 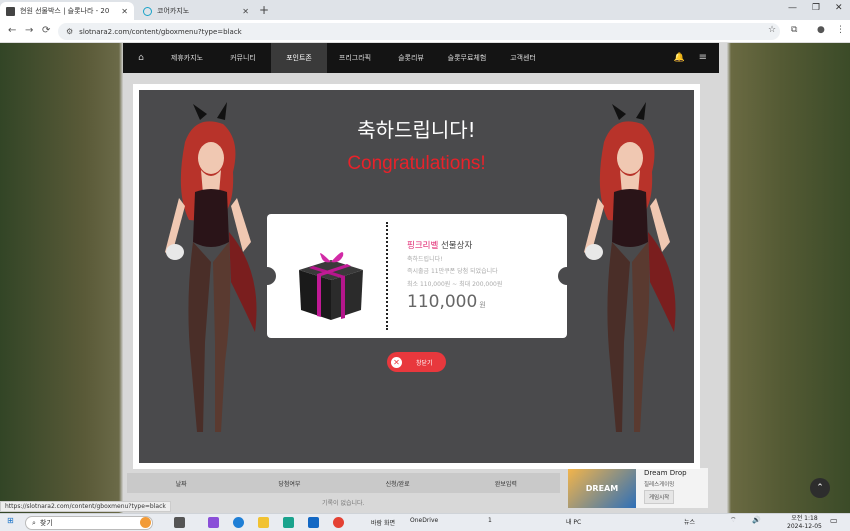 What do you see at coordinates (689, 521) in the screenshot?
I see `taskbar-news: 뉴스` at bounding box center [689, 521].